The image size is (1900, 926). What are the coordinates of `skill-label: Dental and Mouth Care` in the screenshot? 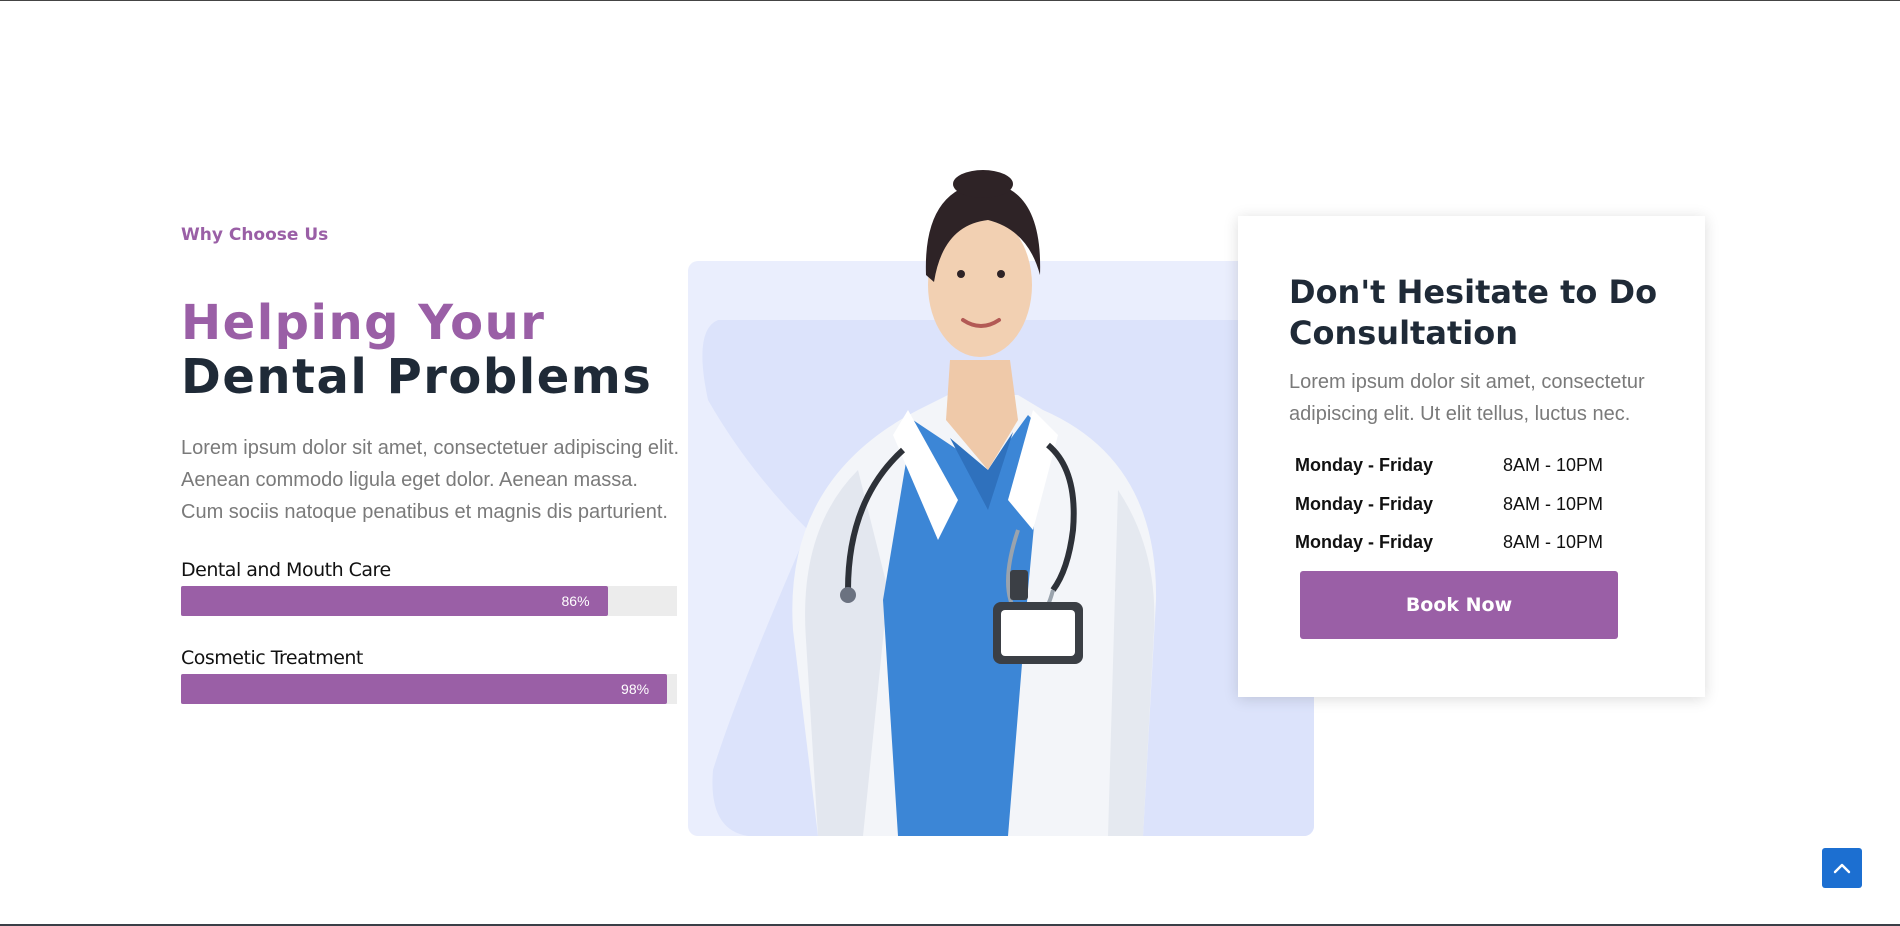 It's located at (286, 570).